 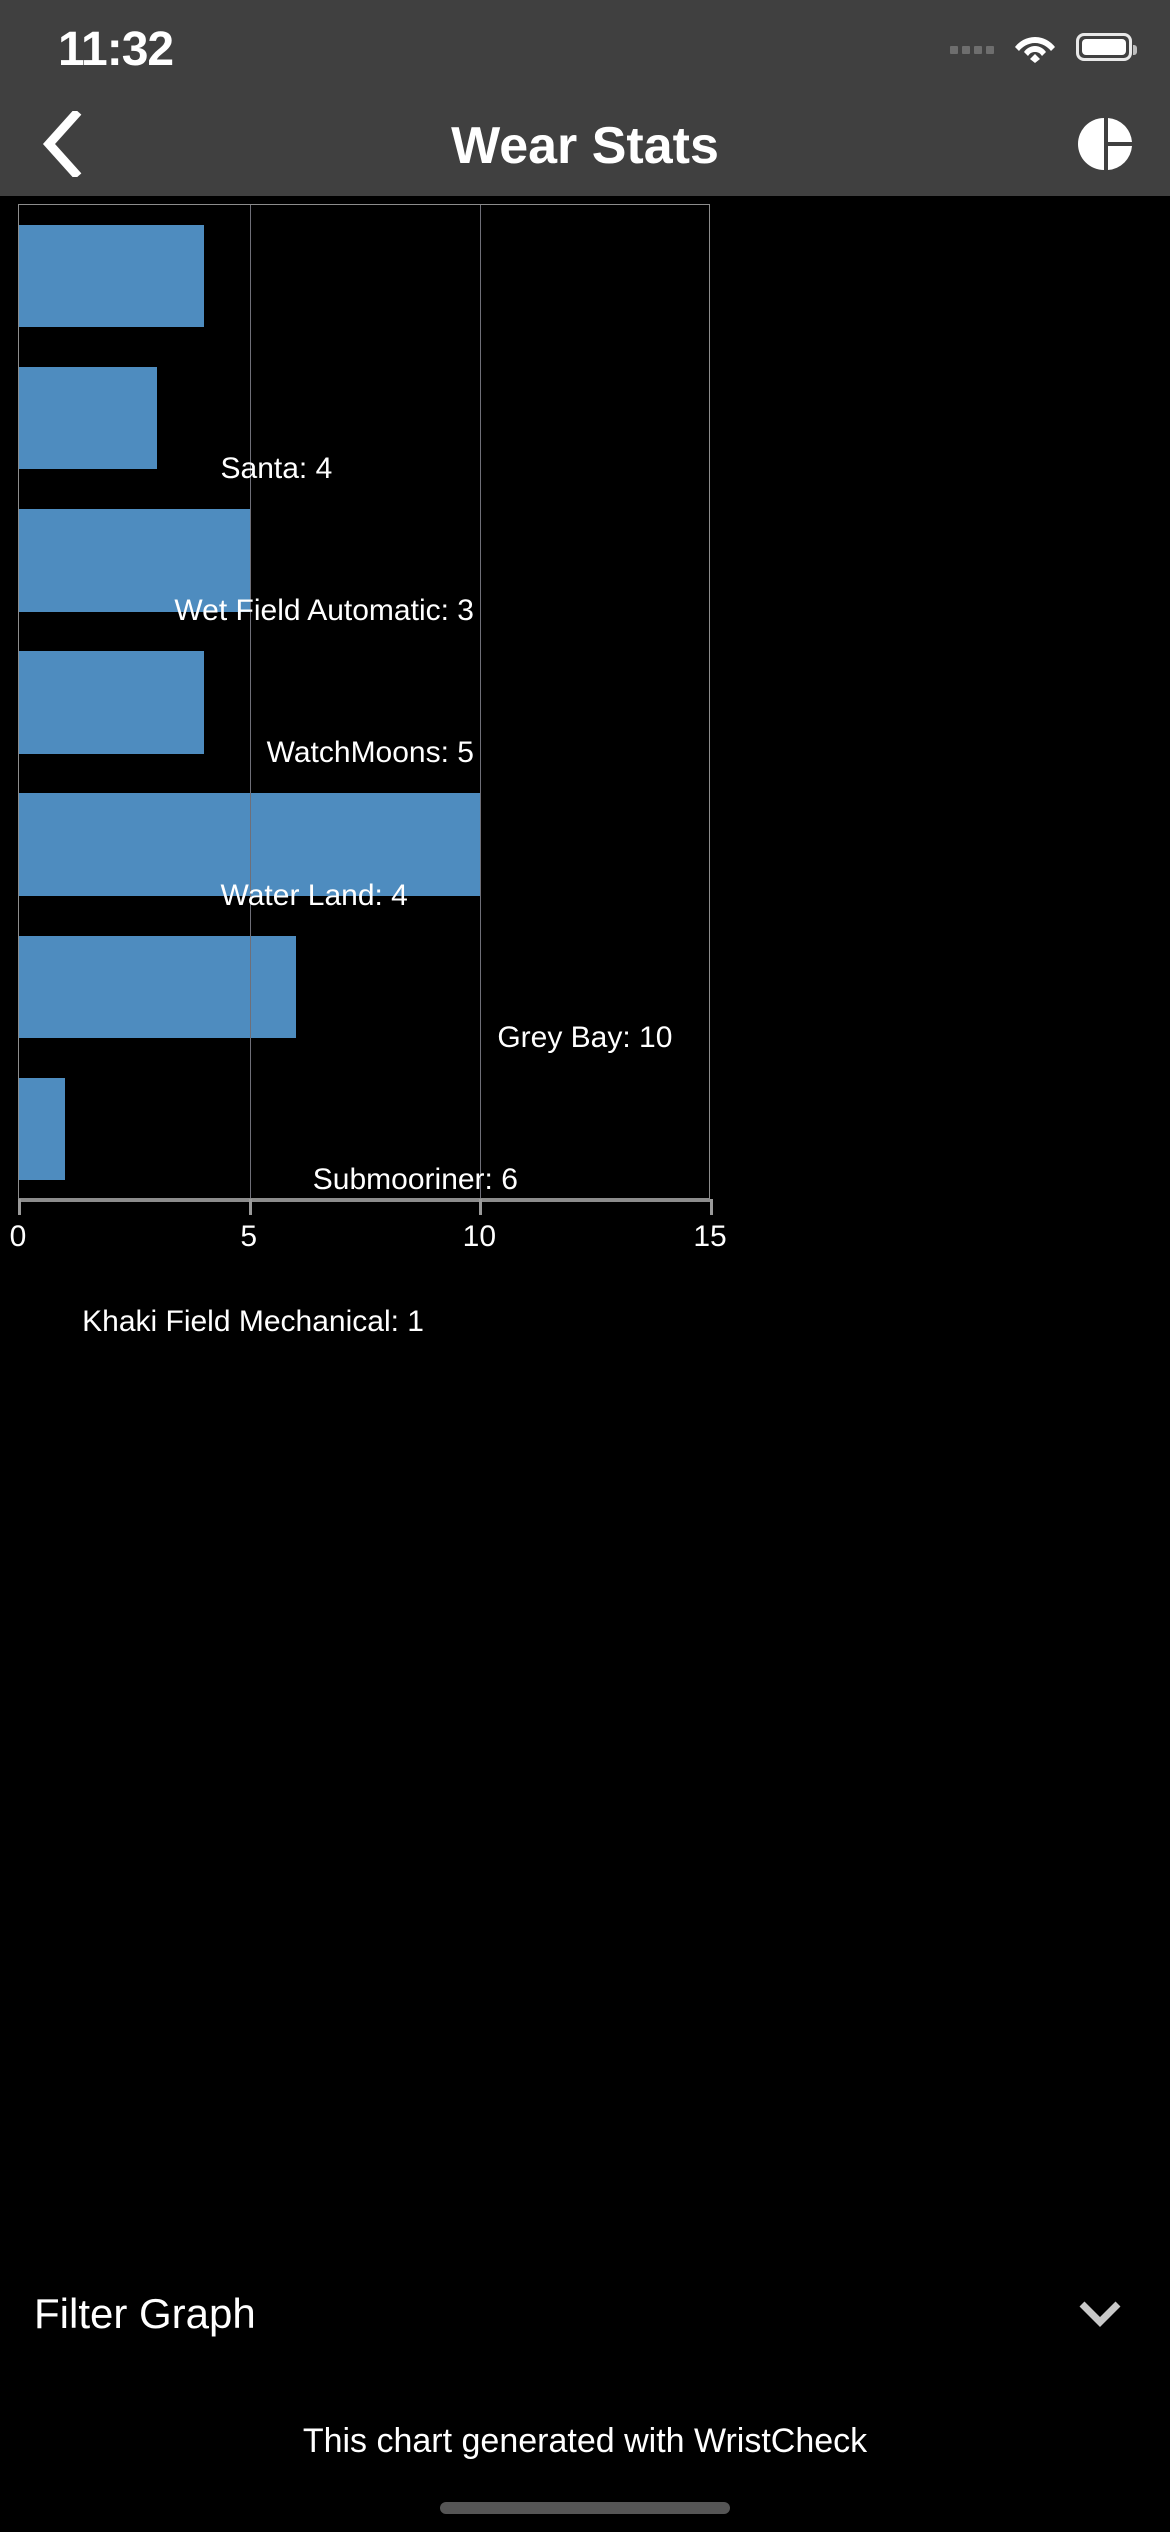 What do you see at coordinates (1035, 47) in the screenshot?
I see `wifi-icon` at bounding box center [1035, 47].